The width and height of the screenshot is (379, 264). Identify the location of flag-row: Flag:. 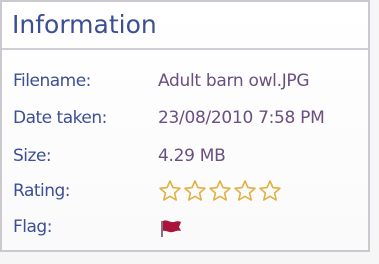
(185, 227).